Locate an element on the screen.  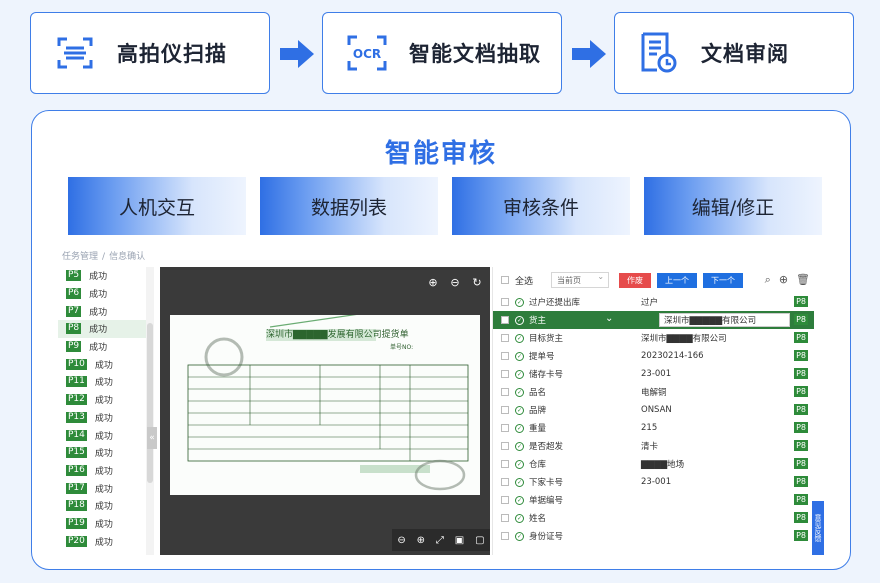
scanned-document: 深圳市▇▇▇▇▇发展有限公司提货单 单号NO: is located at coordinates (330, 394).